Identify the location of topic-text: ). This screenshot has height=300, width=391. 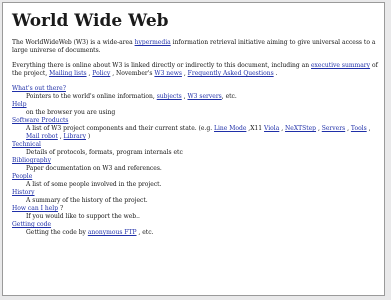
(88, 136).